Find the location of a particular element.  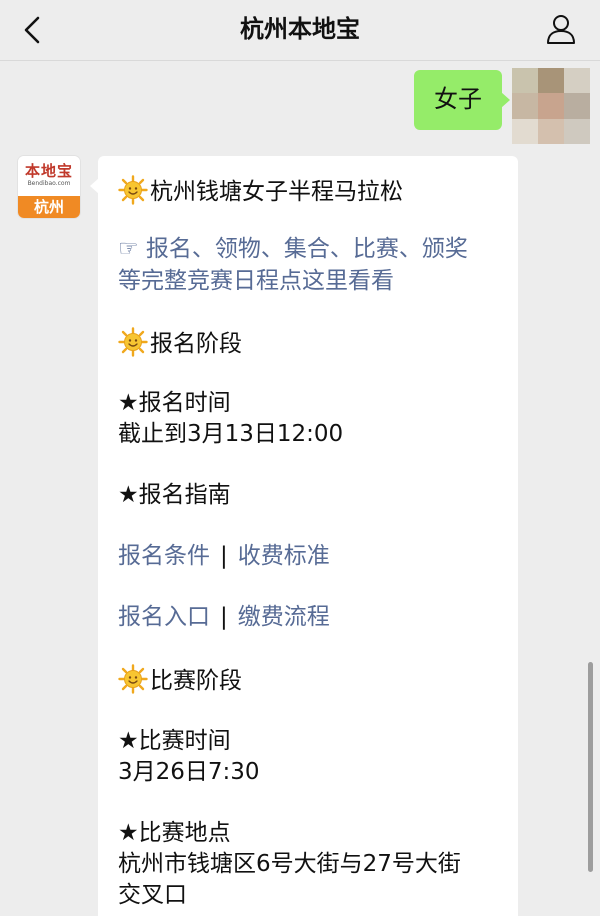

race-time-label: ★比赛时间 is located at coordinates (174, 741).